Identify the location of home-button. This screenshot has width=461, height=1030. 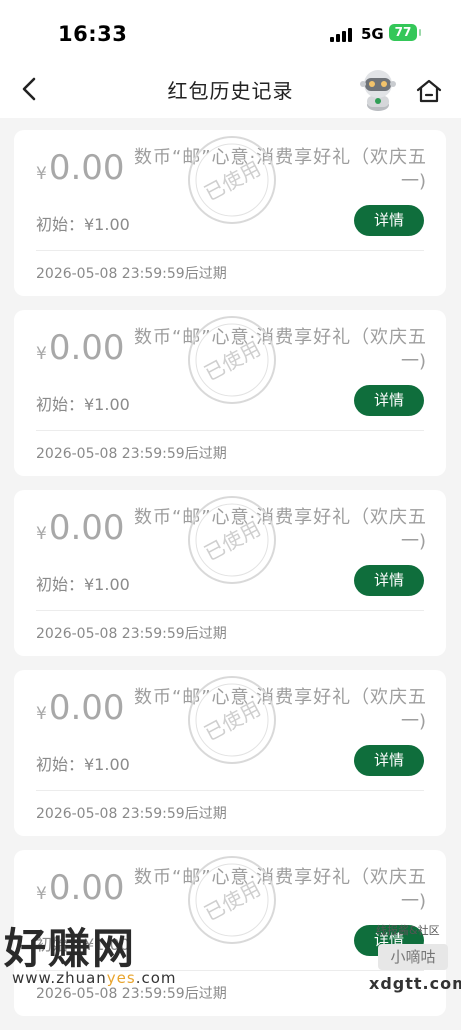
(429, 91).